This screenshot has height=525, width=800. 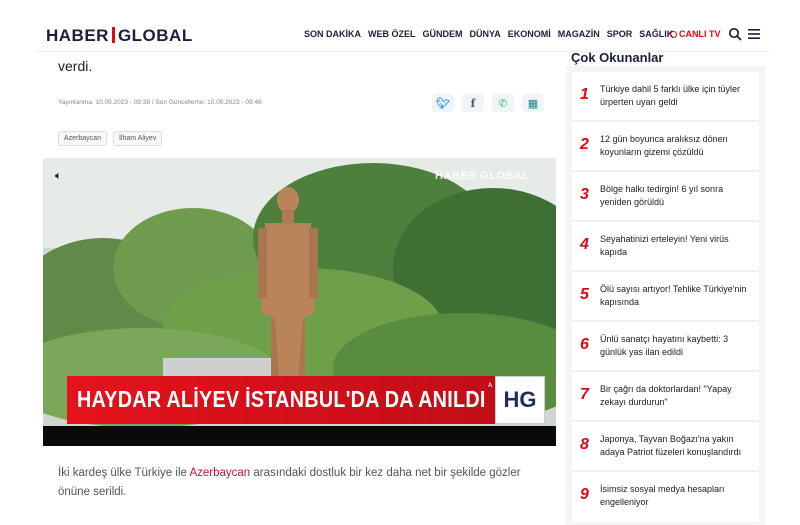 I want to click on nav-item-magazin: MAGAZİN, so click(x=579, y=34).